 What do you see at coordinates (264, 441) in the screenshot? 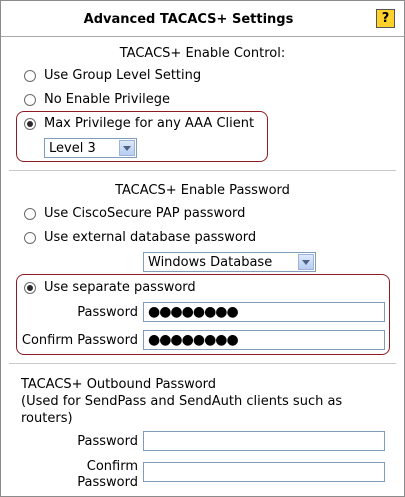
I see `outbound-password-field` at bounding box center [264, 441].